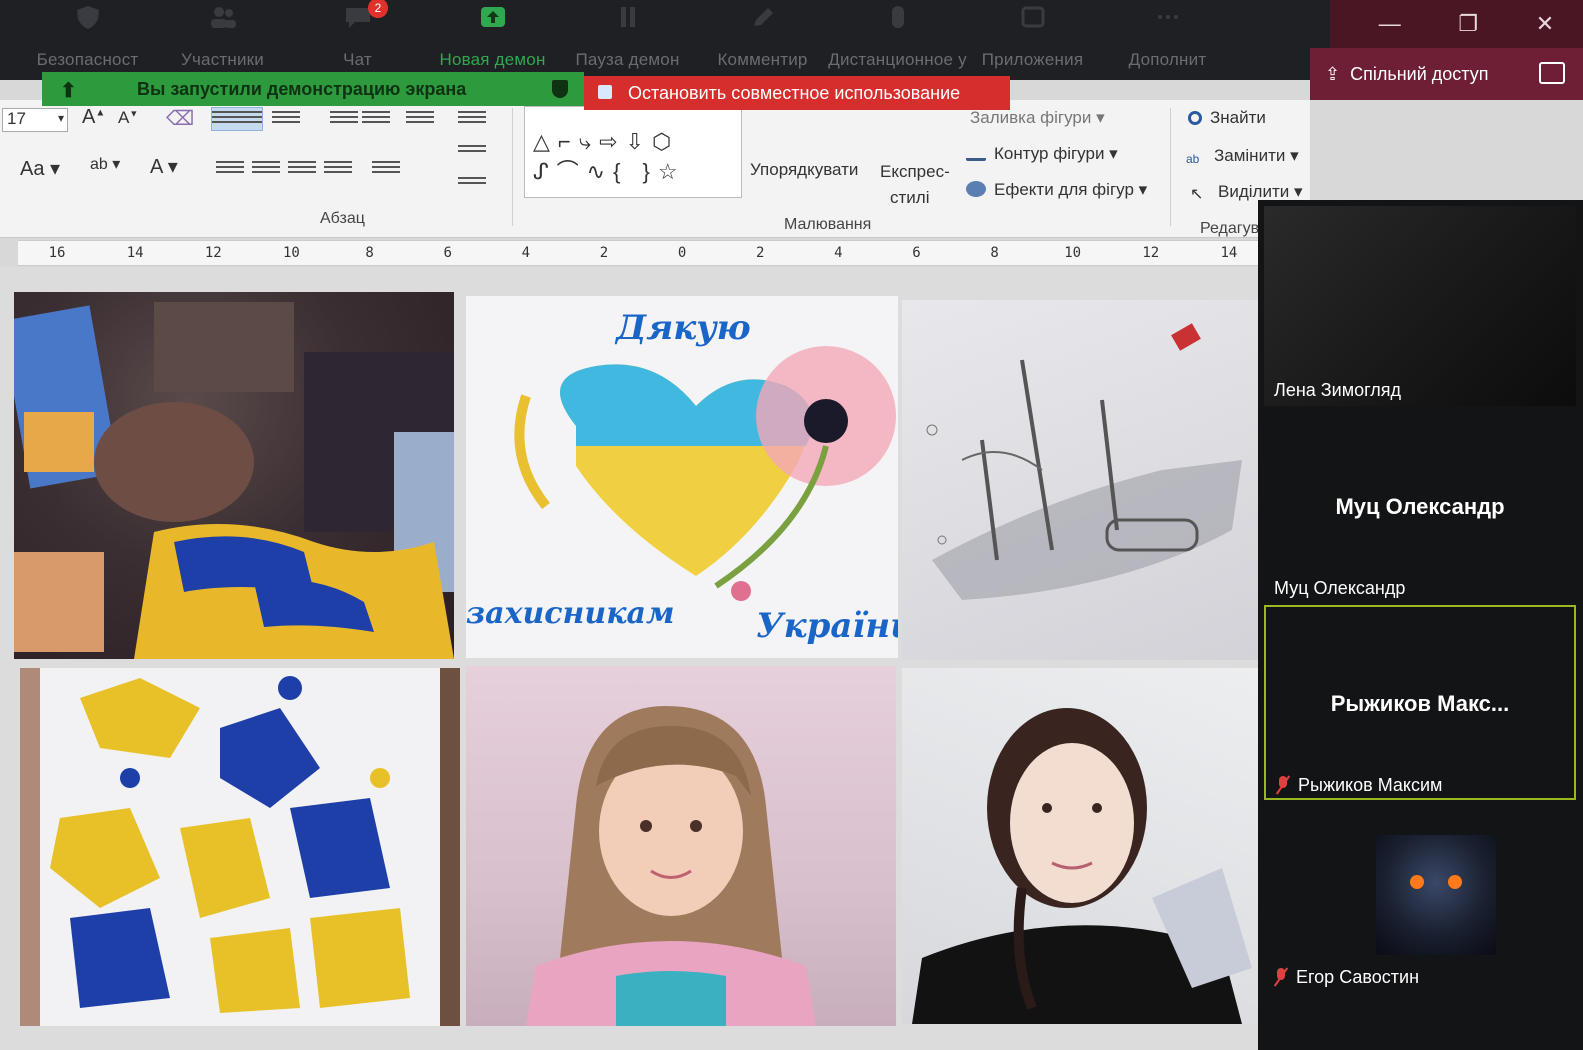 The image size is (1583, 1050). I want to click on ruler-tick: 6, so click(916, 253).